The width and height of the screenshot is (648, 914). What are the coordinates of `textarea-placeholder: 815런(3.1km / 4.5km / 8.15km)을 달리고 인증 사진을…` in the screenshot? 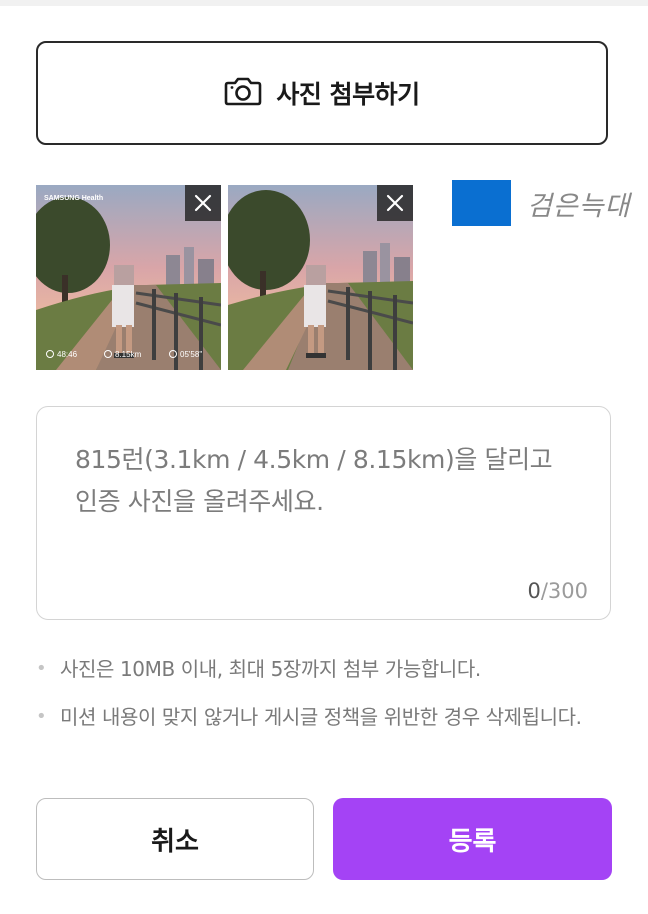 It's located at (314, 480).